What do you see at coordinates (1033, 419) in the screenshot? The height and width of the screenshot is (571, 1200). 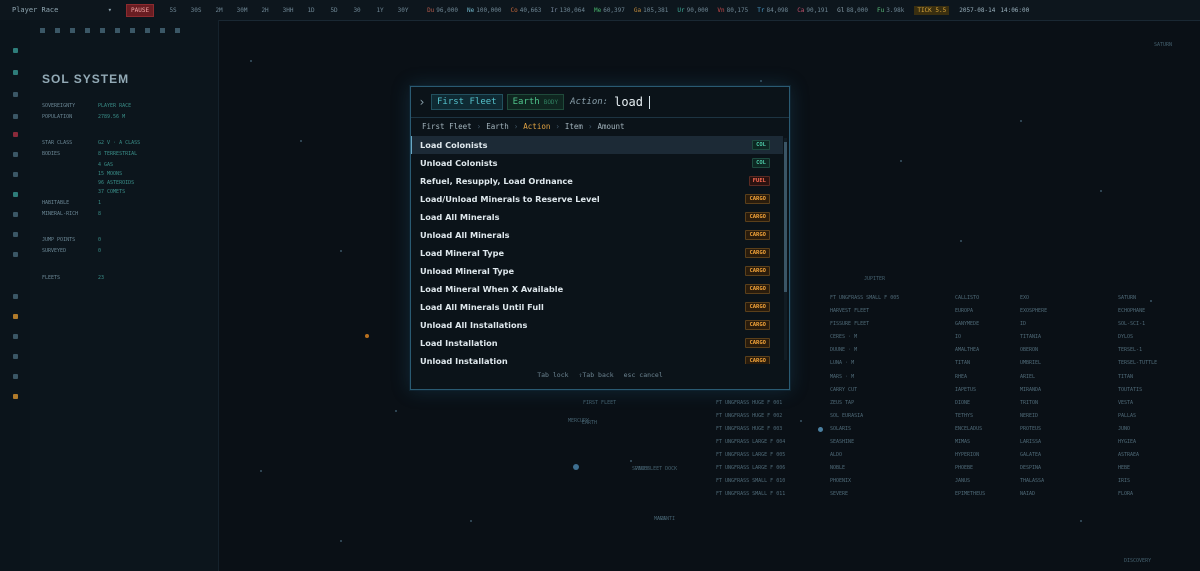 I see `fleet-entry: NEREID` at bounding box center [1033, 419].